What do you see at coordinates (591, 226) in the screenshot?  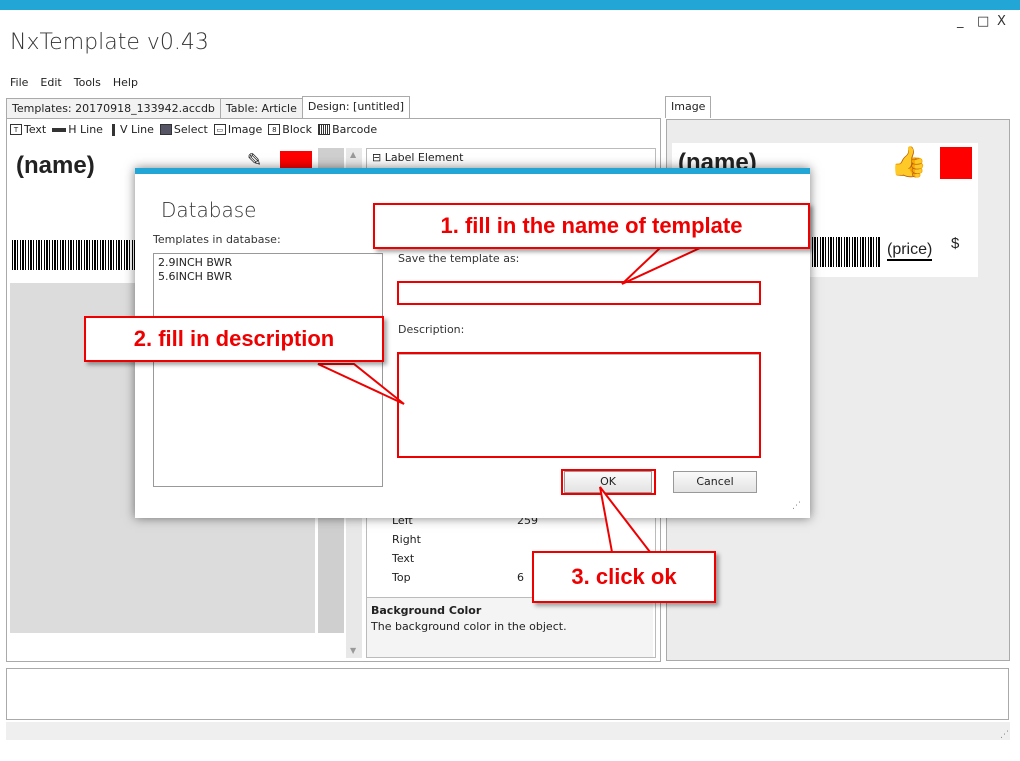 I see `callout-step1: 1. fill in the name of template` at bounding box center [591, 226].